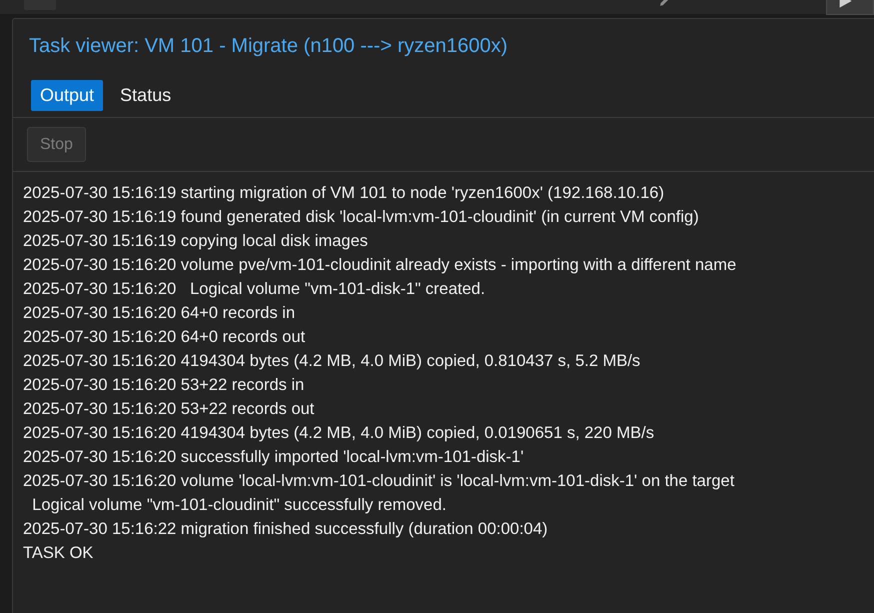 This screenshot has height=613, width=874. Describe the element at coordinates (344, 193) in the screenshot. I see `log-line: 2025-07-30 15:16:19 starting migration of VM 101 to node 'ryzen1600x' (192.168.10.16)` at that location.